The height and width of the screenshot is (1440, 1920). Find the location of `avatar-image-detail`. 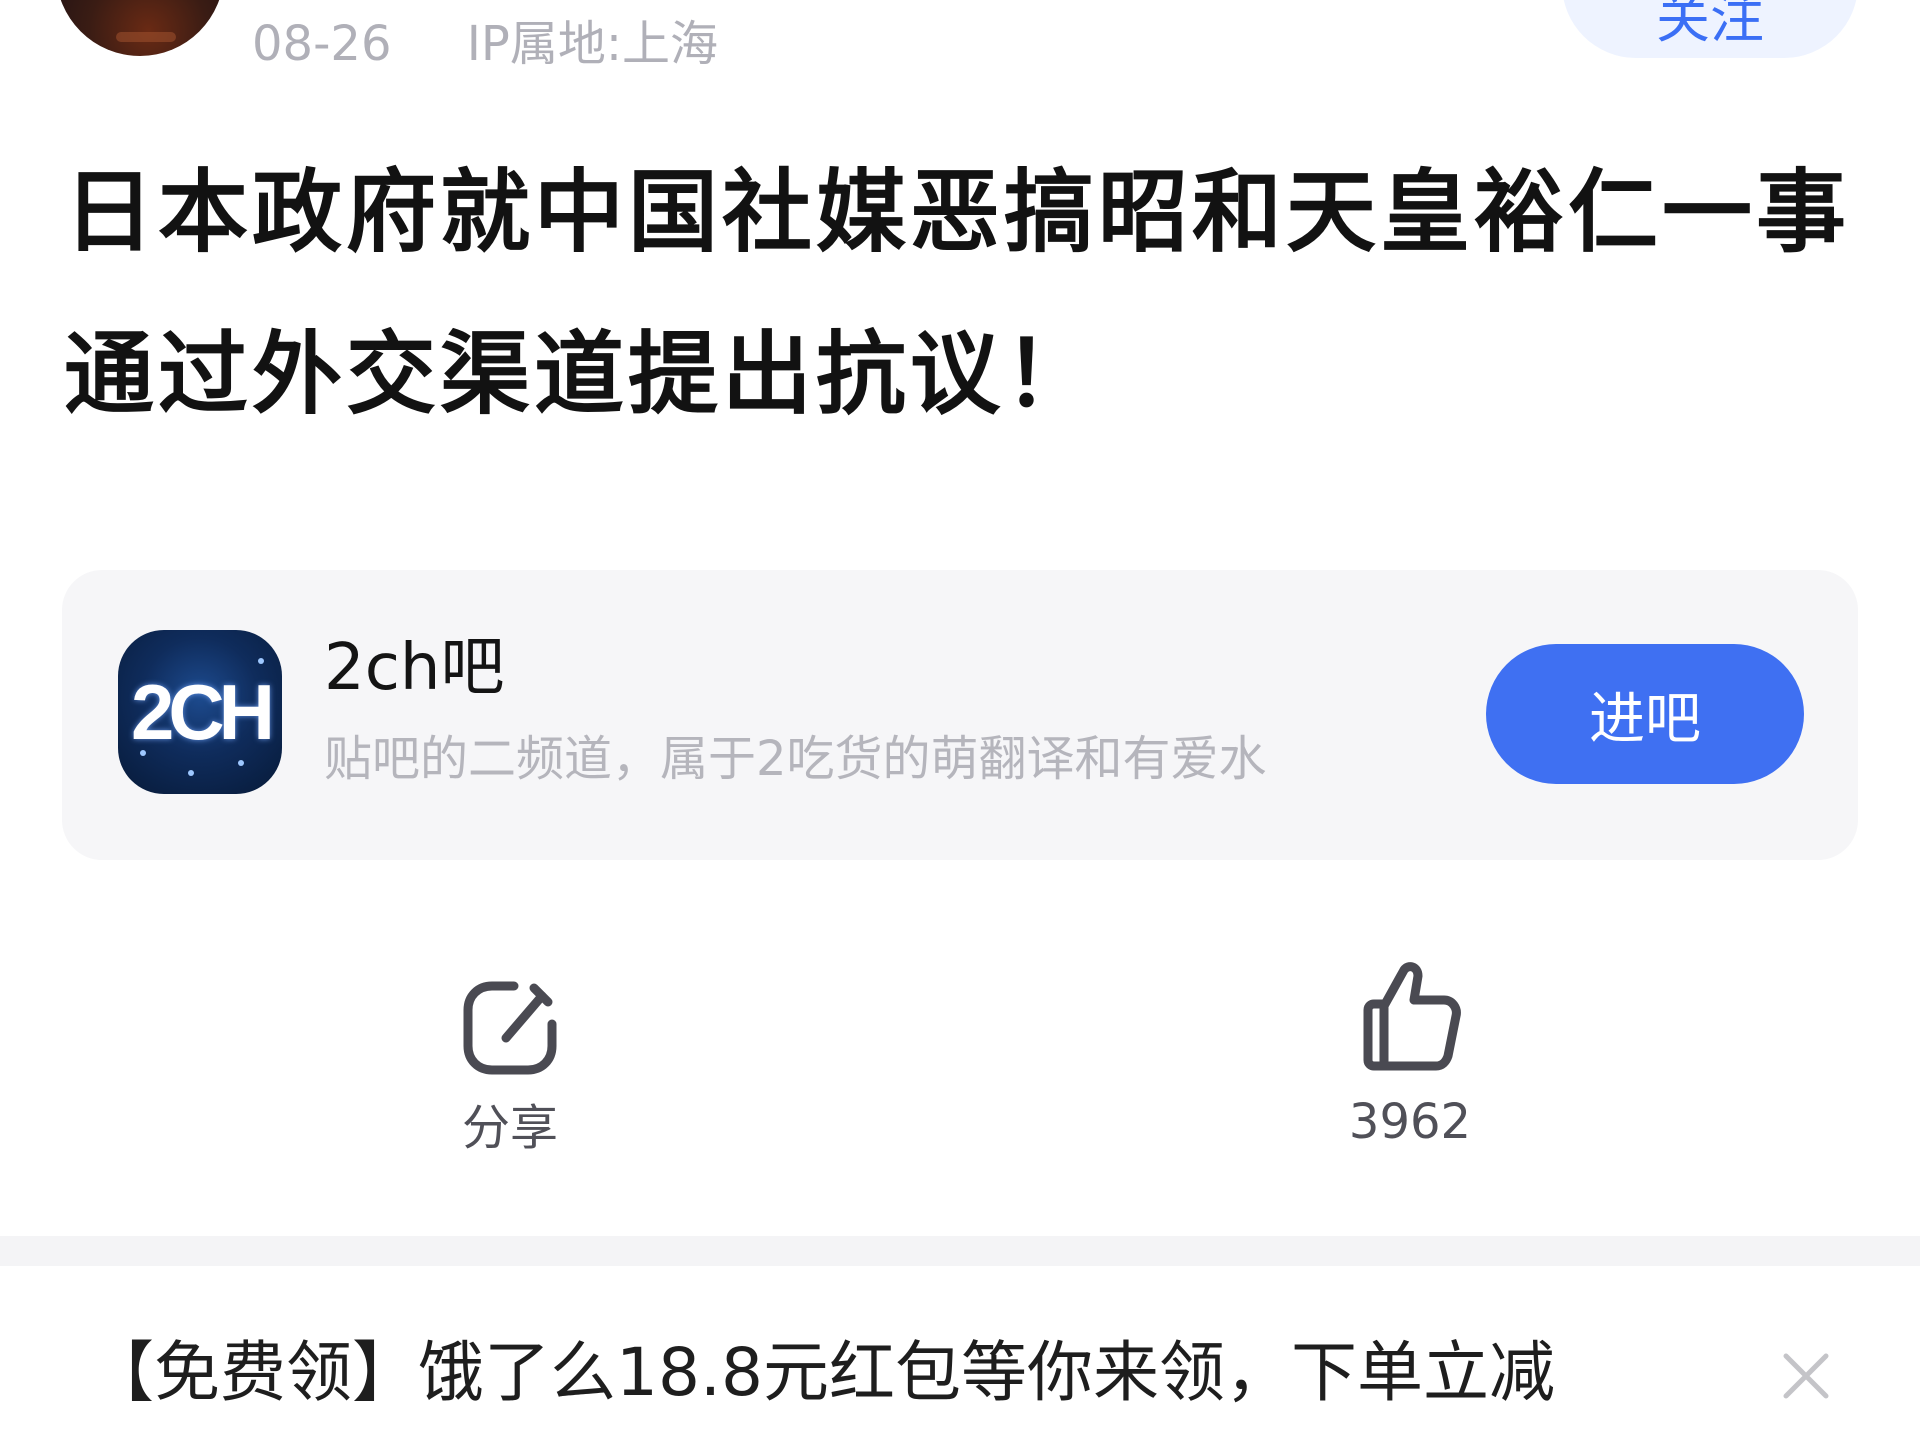

avatar-image-detail is located at coordinates (146, 37).